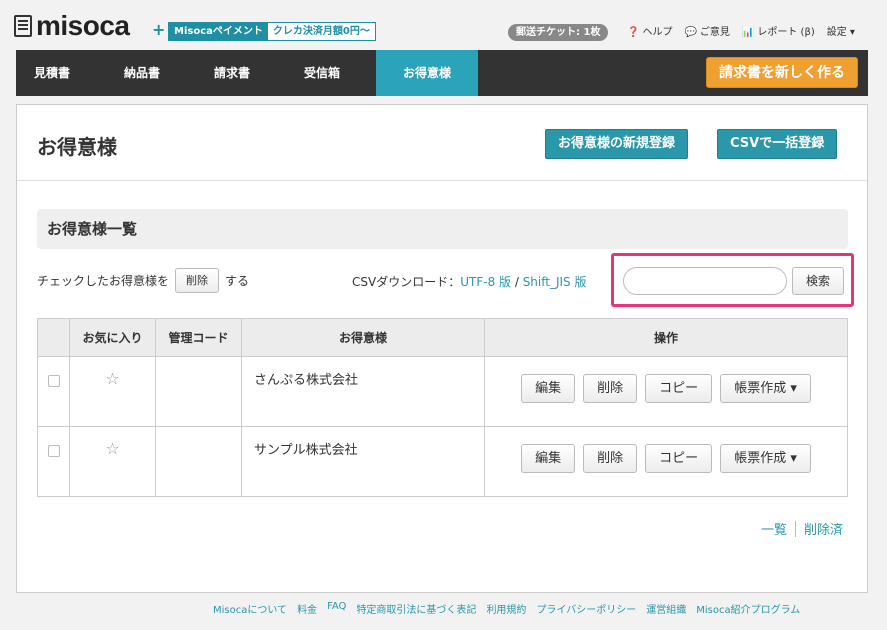 This screenshot has height=630, width=887. I want to click on payment-promo-banner: Misocaペイメント クレカ決済月額0円〜, so click(272, 31).